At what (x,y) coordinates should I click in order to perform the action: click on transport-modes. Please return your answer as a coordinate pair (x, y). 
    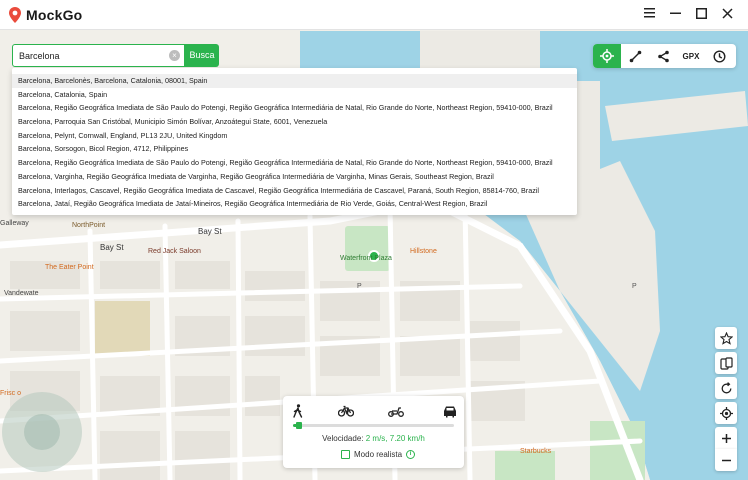
    Looking at the image, I should click on (373, 411).